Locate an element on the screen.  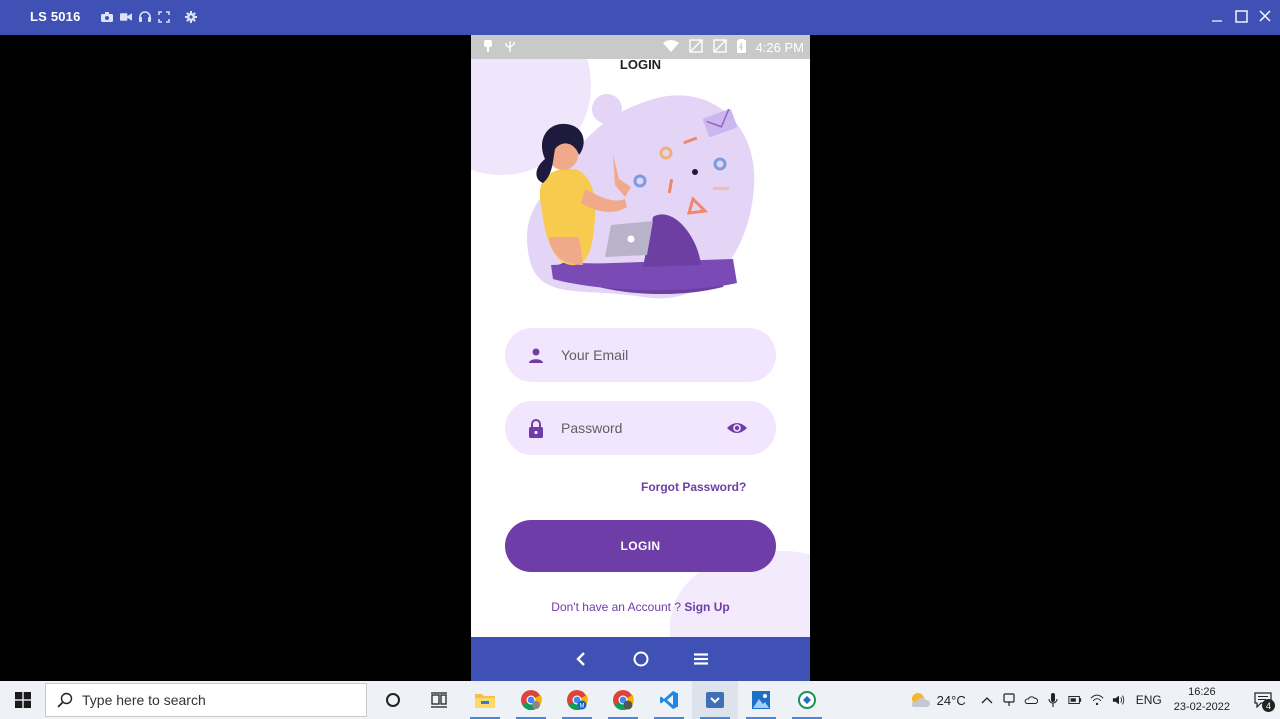
notification-count: 4 is located at coordinates (1268, 705).